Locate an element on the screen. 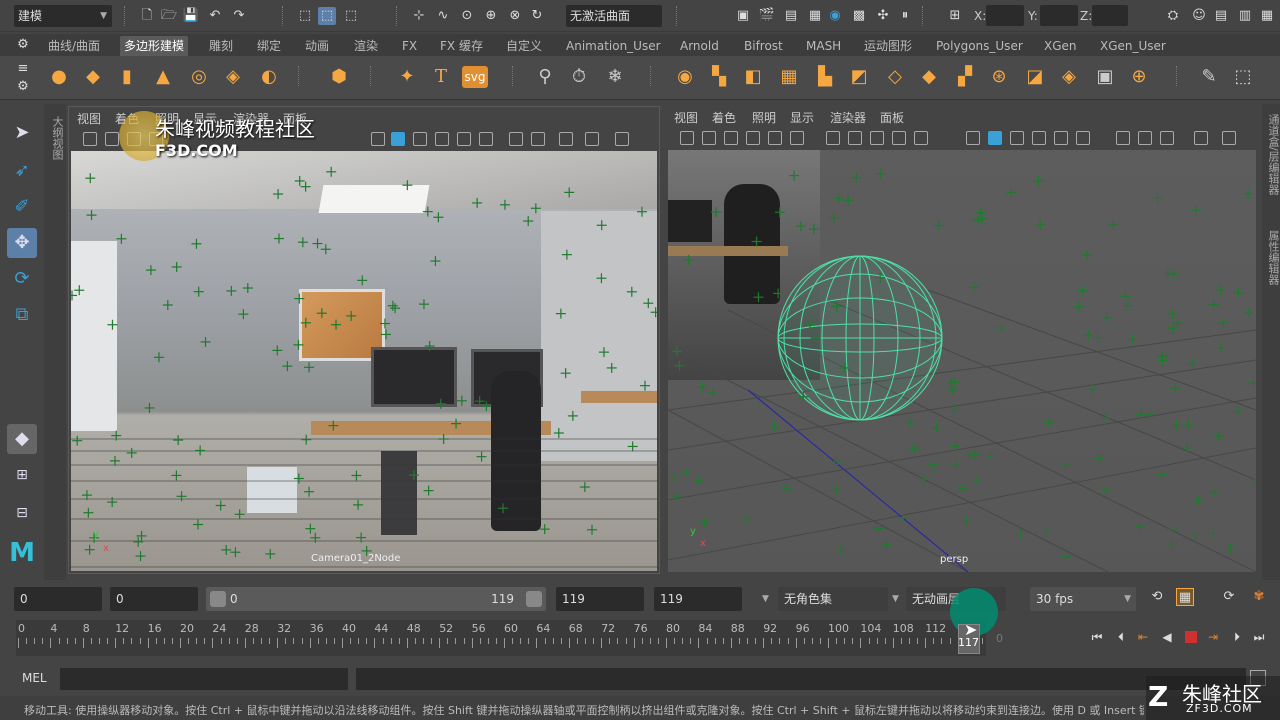 The height and width of the screenshot is (720, 1280). gate-mask-icon is located at coordinates (855, 138).